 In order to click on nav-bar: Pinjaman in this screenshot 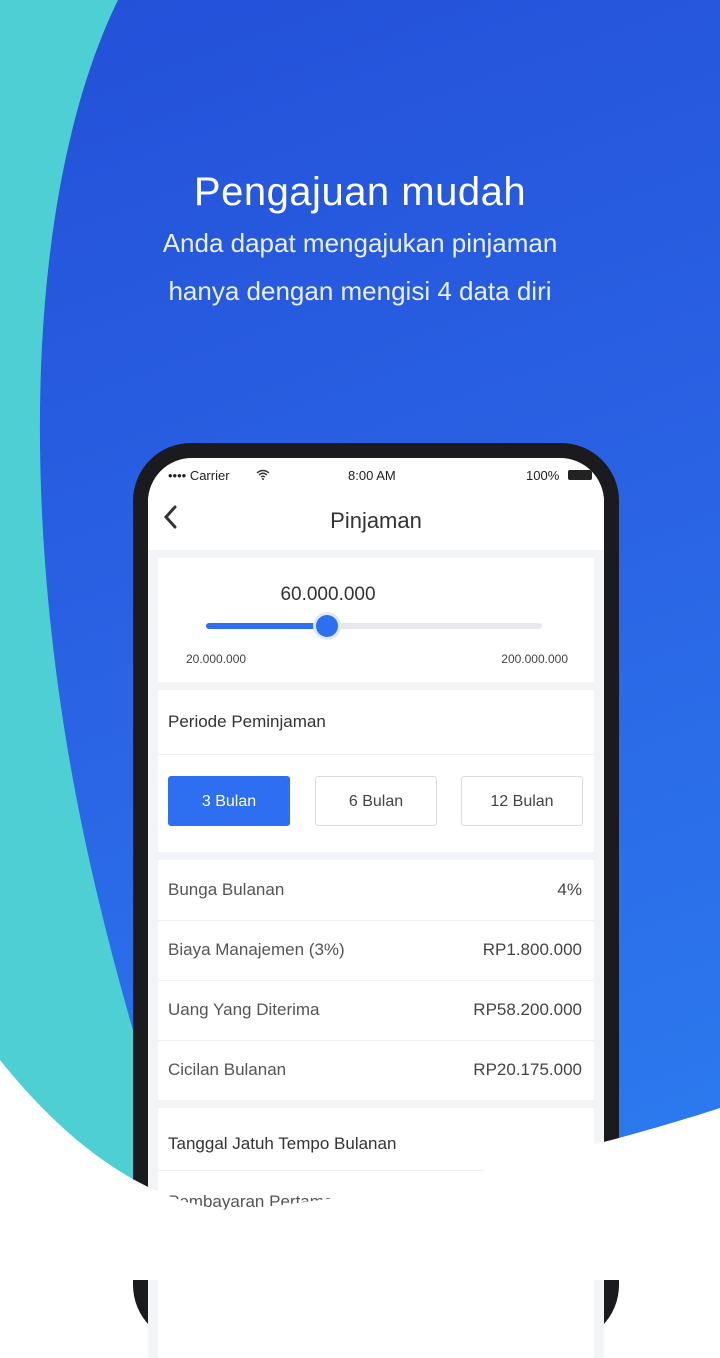, I will do `click(376, 521)`.